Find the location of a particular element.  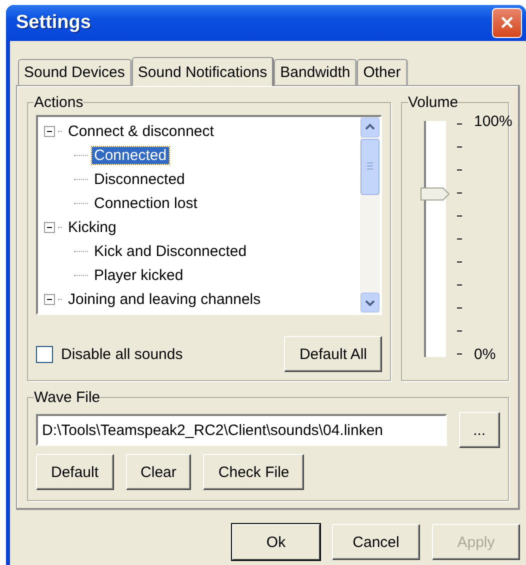

dialog-button: Ok is located at coordinates (276, 542).